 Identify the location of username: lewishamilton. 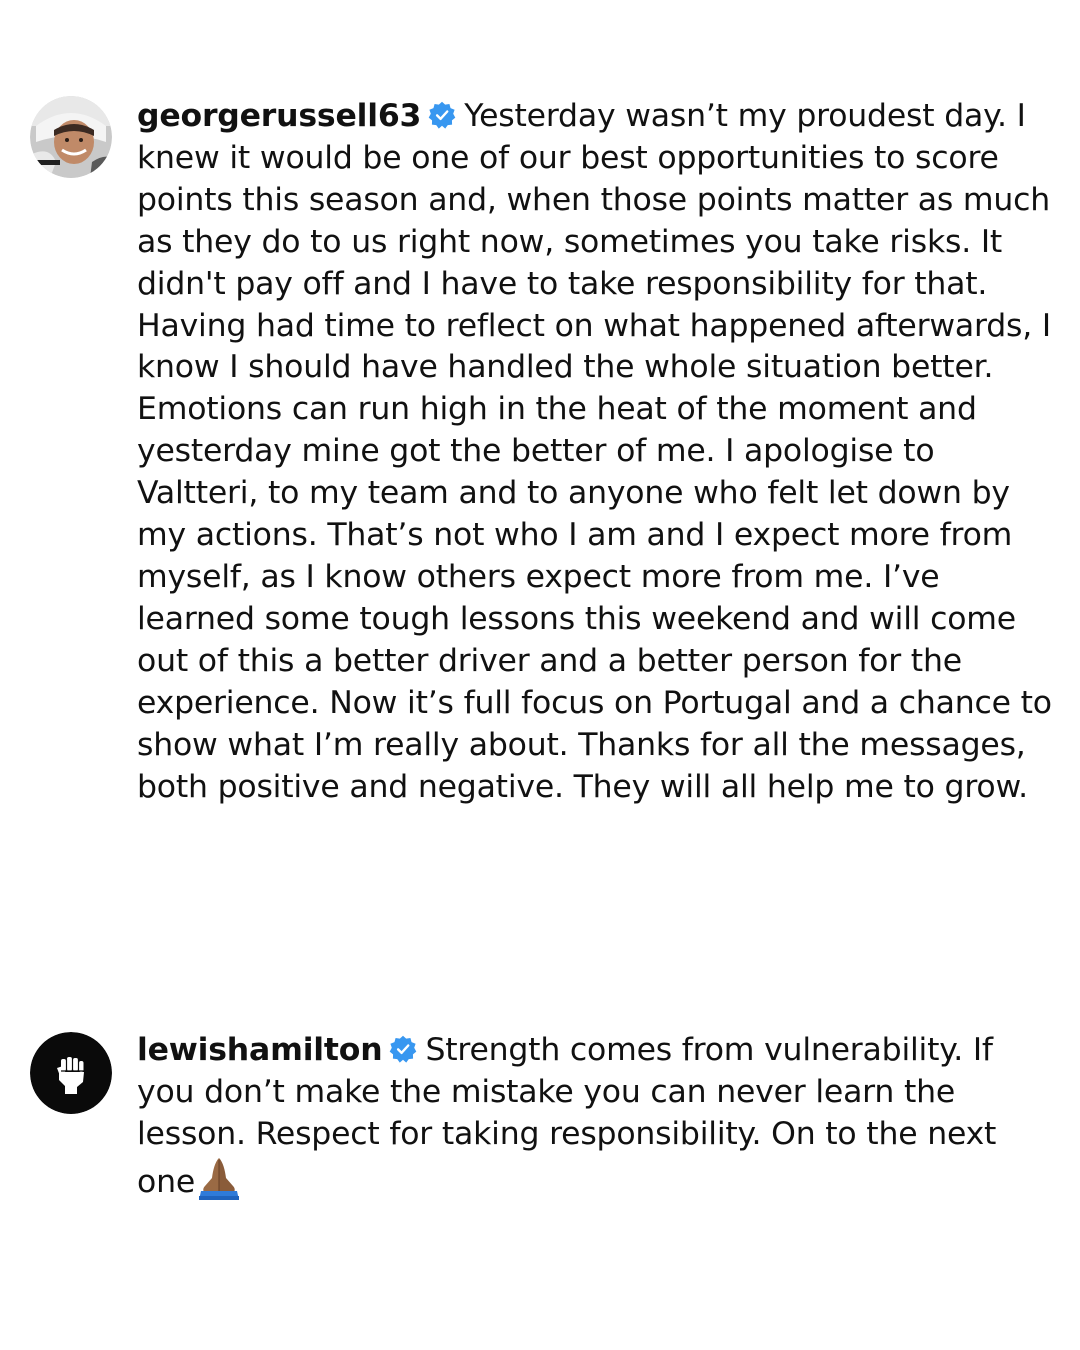
(260, 1050).